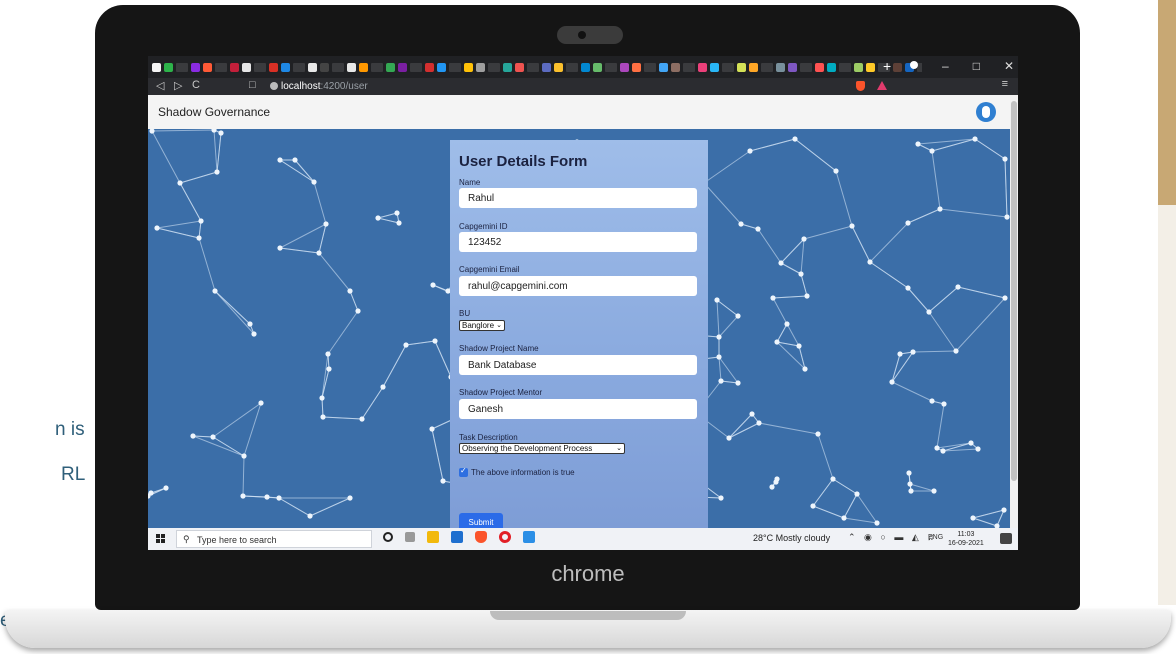 Image resolution: width=1176 pixels, height=654 pixels. What do you see at coordinates (578, 409) in the screenshot?
I see `project-mentor-input` at bounding box center [578, 409].